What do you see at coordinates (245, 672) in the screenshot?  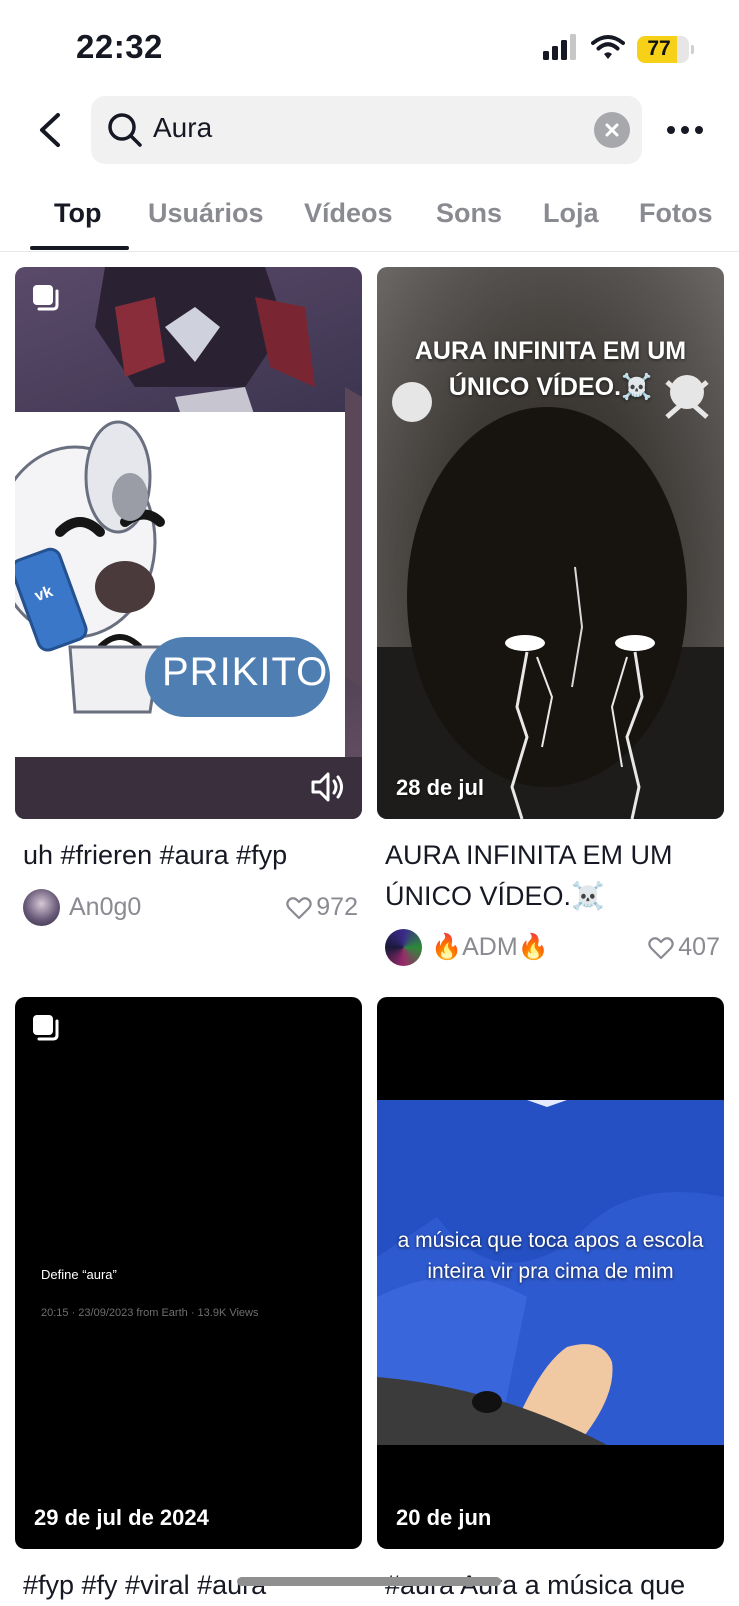 I see `sticker-text: PRIKITO` at bounding box center [245, 672].